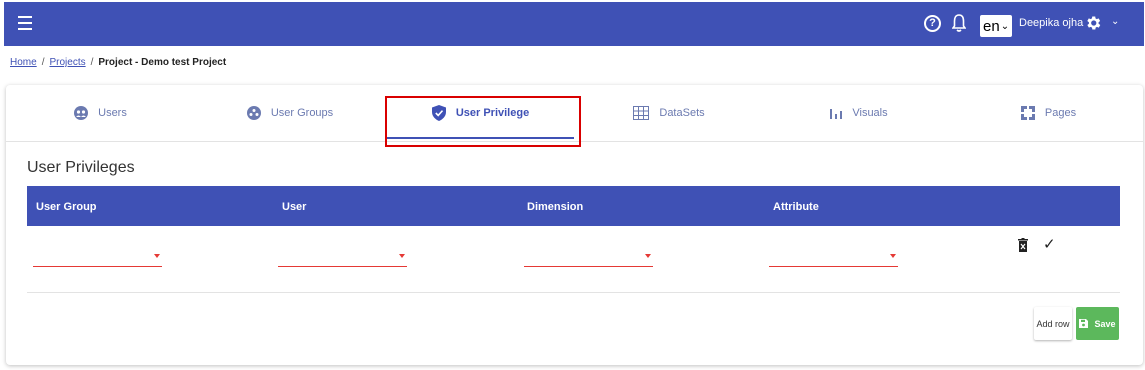  What do you see at coordinates (1115, 21) in the screenshot?
I see `user-menu-chevron-icon: ⌄` at bounding box center [1115, 21].